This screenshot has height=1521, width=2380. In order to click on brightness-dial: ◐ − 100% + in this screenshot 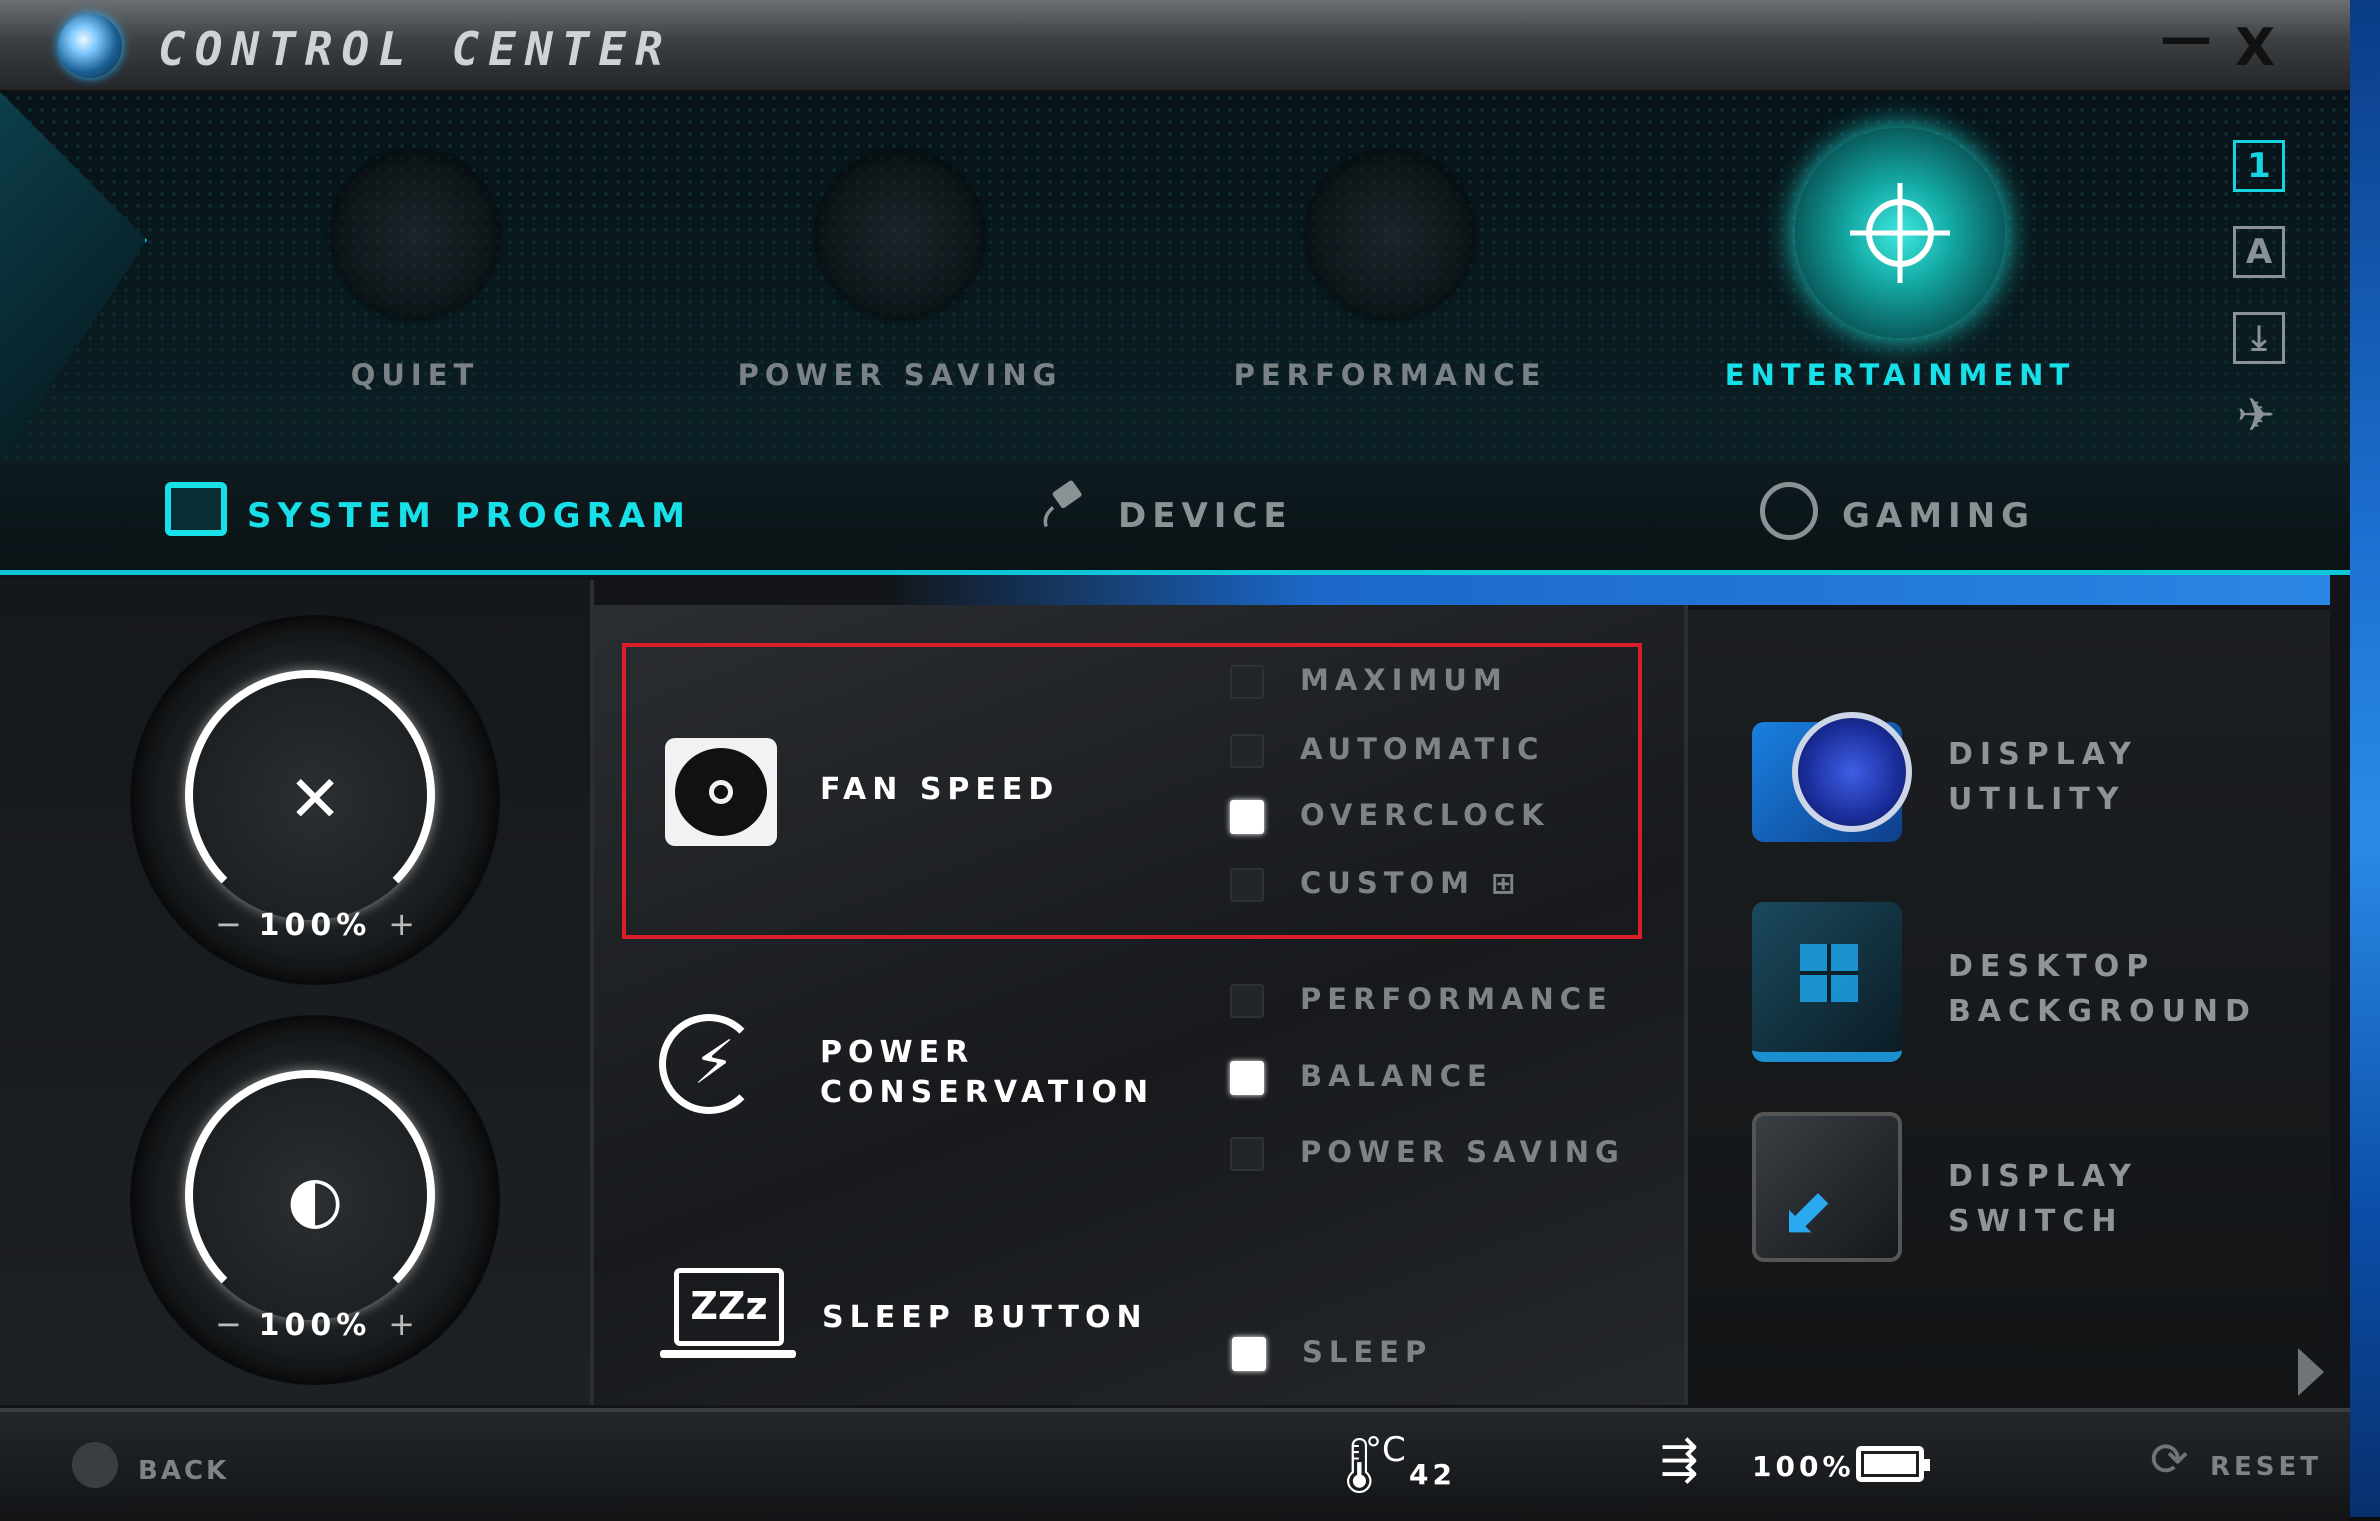, I will do `click(315, 1200)`.